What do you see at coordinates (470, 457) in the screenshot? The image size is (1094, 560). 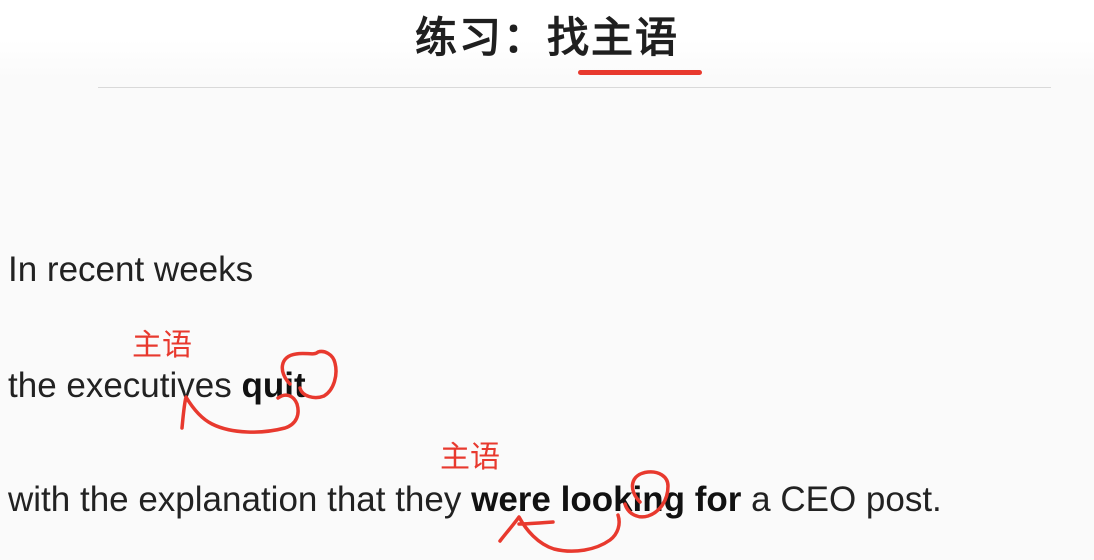 I see `subject-annotation-2: 主语` at bounding box center [470, 457].